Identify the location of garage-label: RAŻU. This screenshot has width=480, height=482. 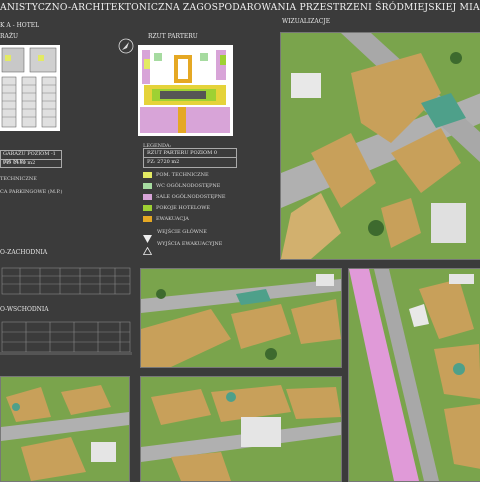
(9, 36).